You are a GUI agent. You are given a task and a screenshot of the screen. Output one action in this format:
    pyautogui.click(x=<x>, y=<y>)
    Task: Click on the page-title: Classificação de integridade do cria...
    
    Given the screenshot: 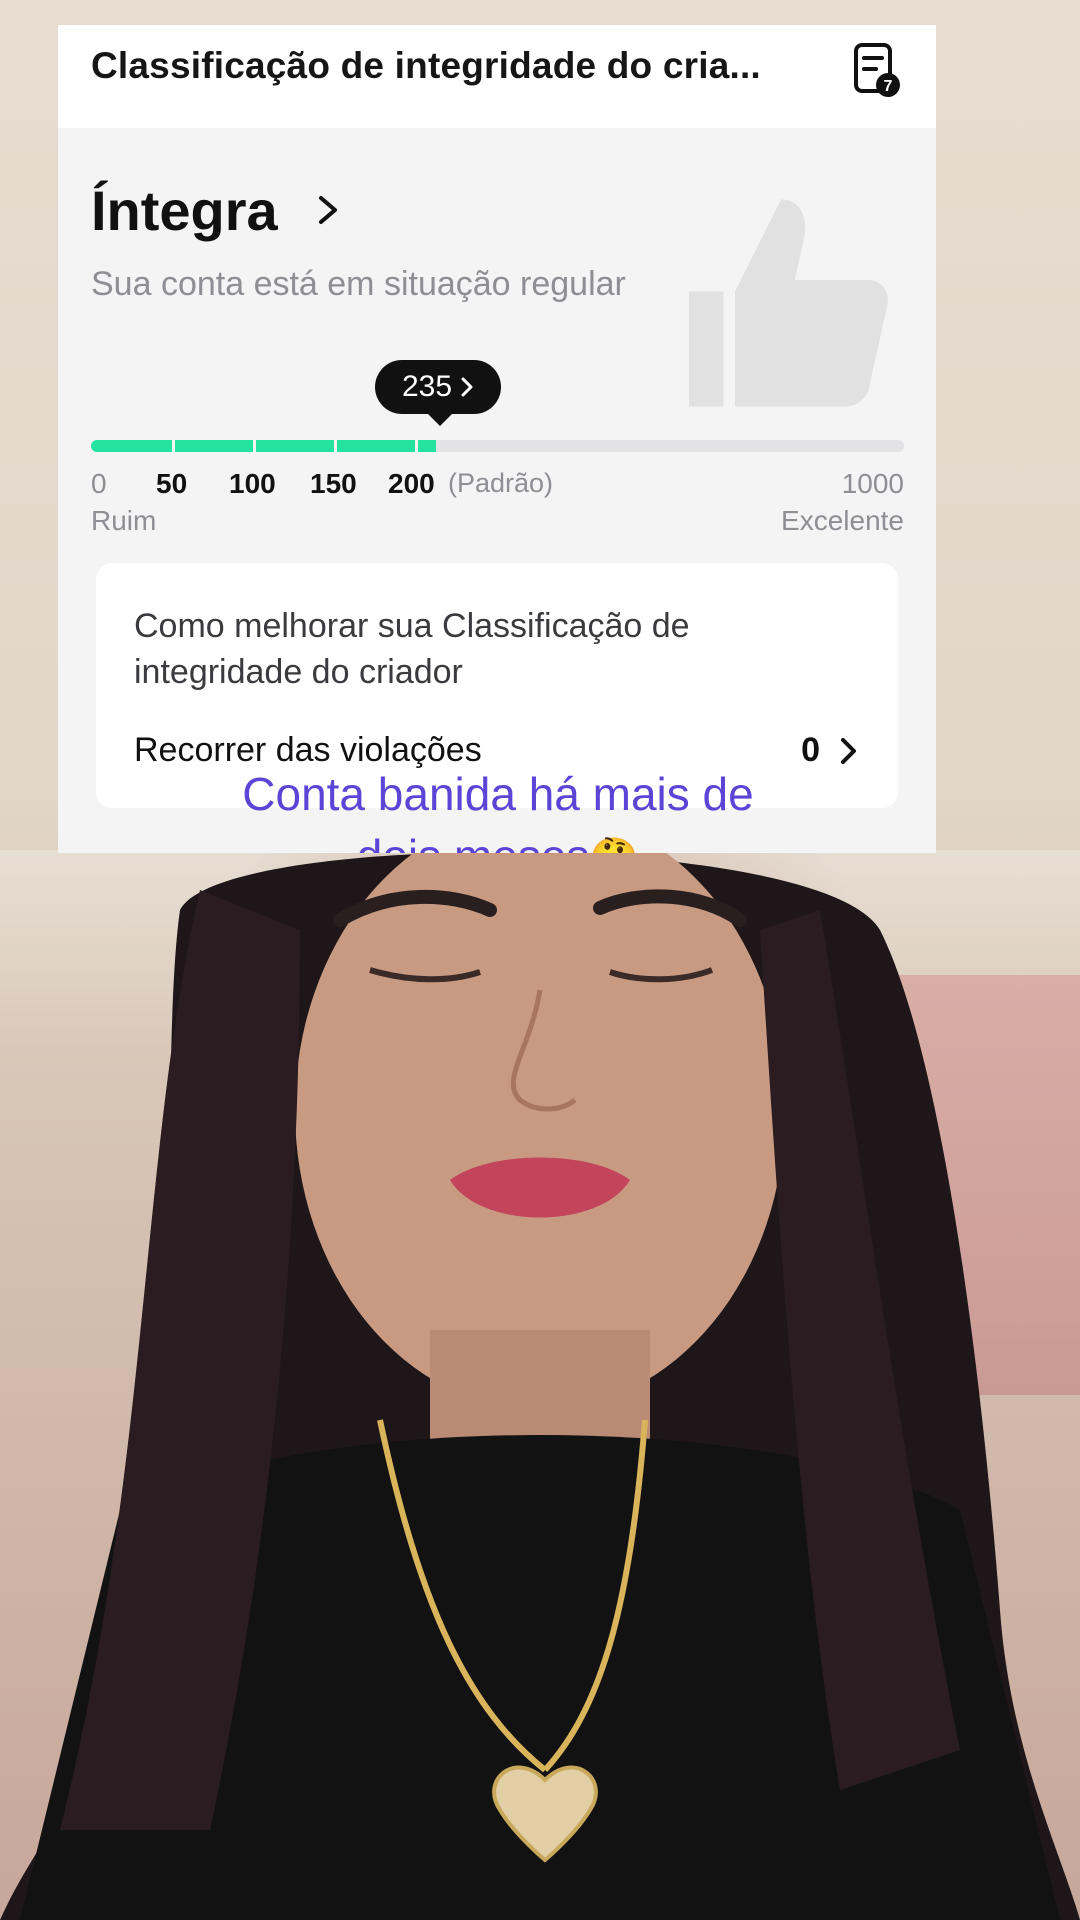 What is the action you would take?
    pyautogui.click(x=426, y=65)
    